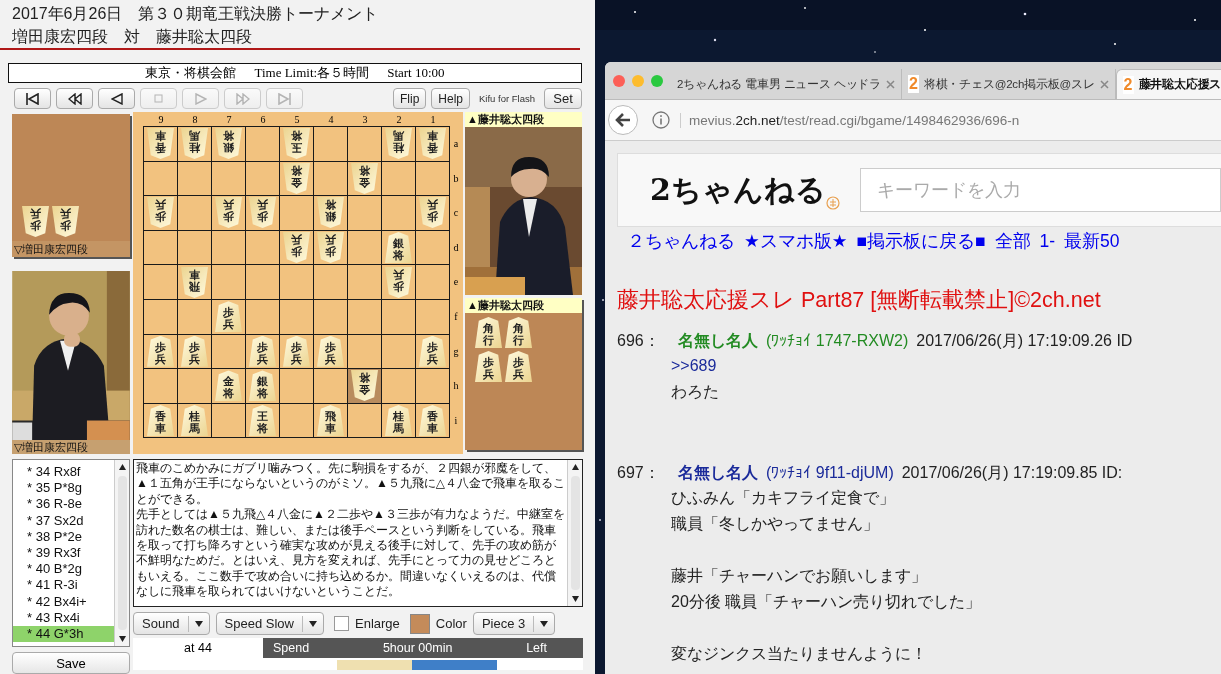 The height and width of the screenshot is (674, 1221). What do you see at coordinates (410, 98) in the screenshot?
I see `toolbar-button: Flip` at bounding box center [410, 98].